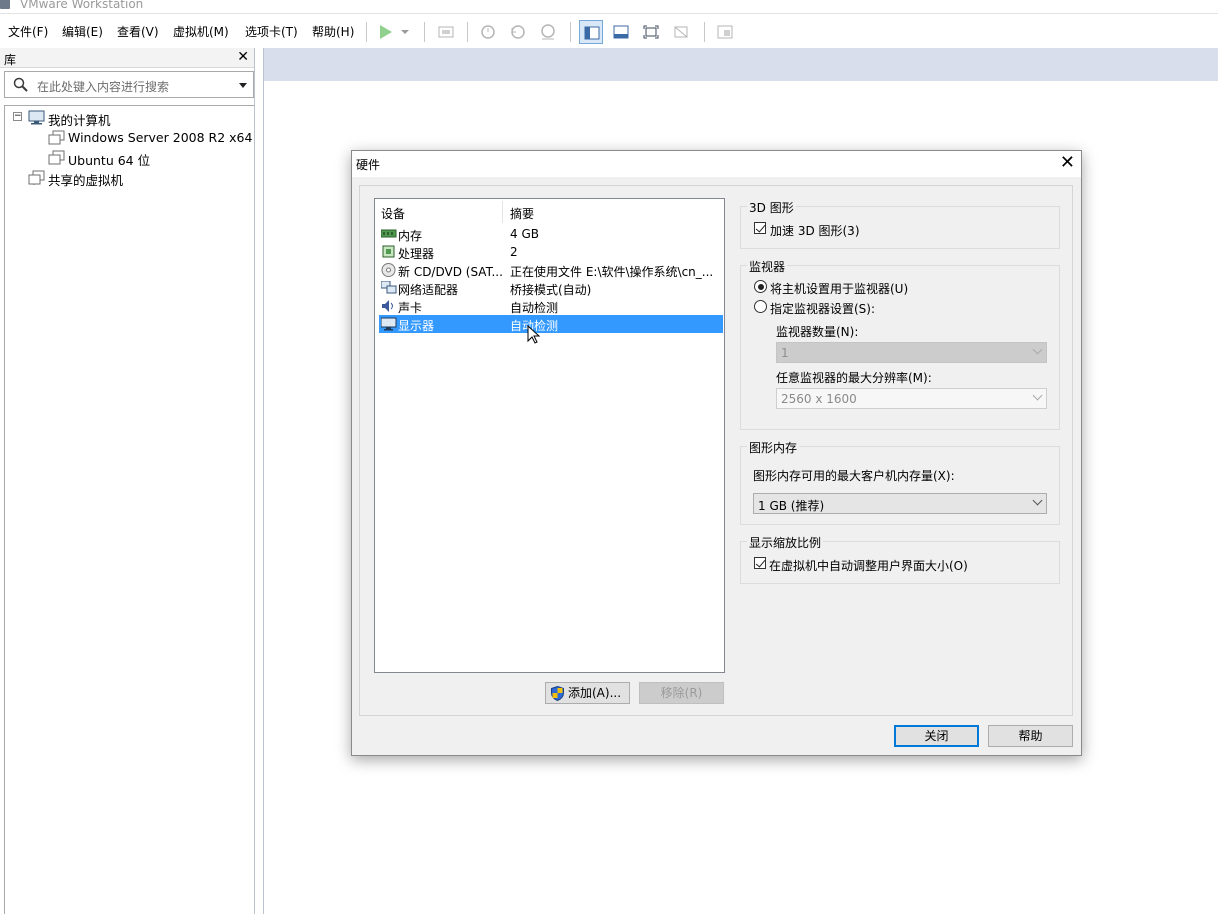 The width and height of the screenshot is (1218, 914). I want to click on graphics-memory-value: 1 GB (推荐), so click(791, 506).